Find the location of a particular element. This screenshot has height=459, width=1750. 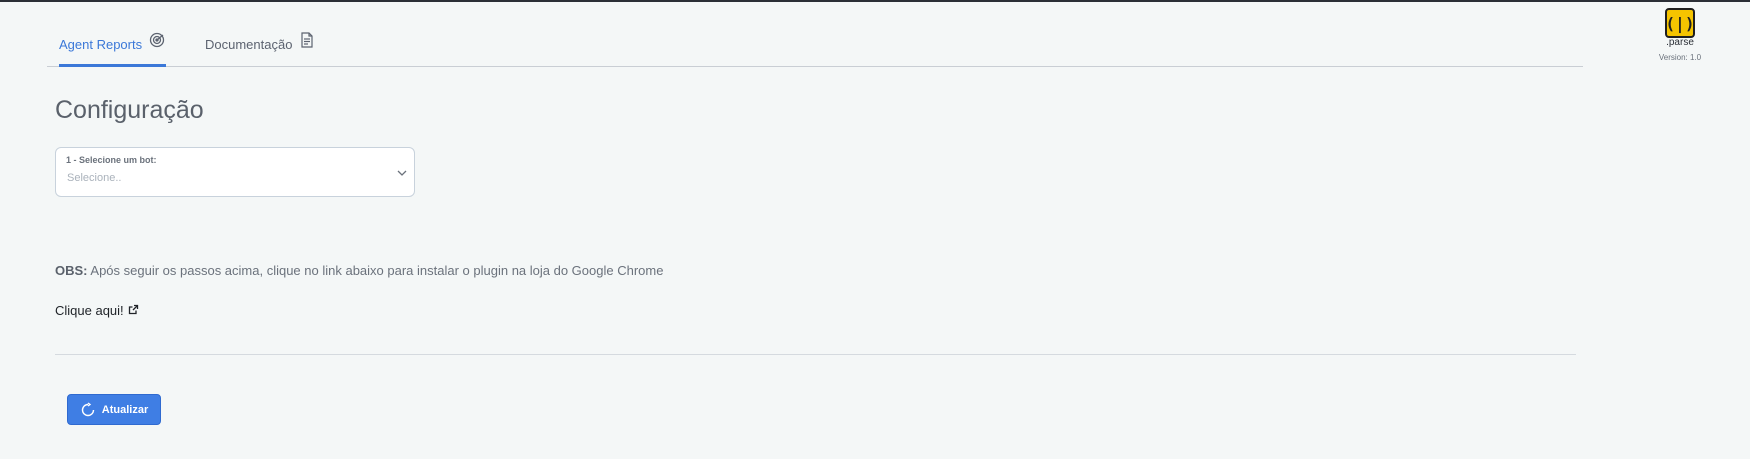

install-plugin-link: Clique aqui! is located at coordinates (97, 310).